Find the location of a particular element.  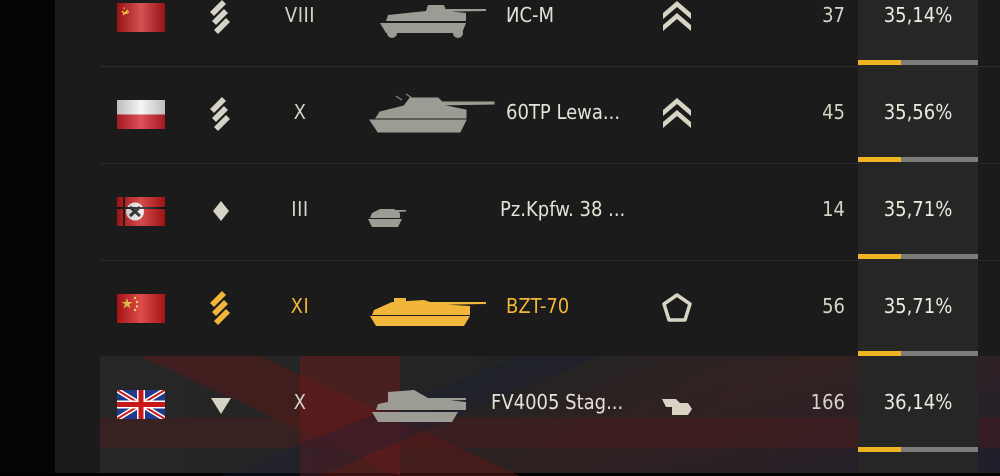

germany-flag-icon is located at coordinates (141, 211).